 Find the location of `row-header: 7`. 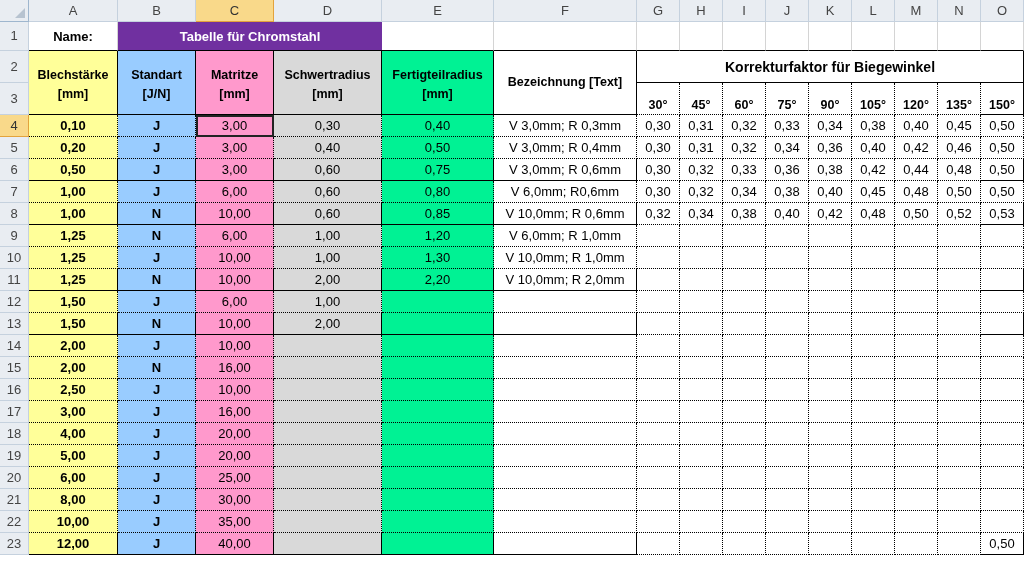

row-header: 7 is located at coordinates (14, 192).